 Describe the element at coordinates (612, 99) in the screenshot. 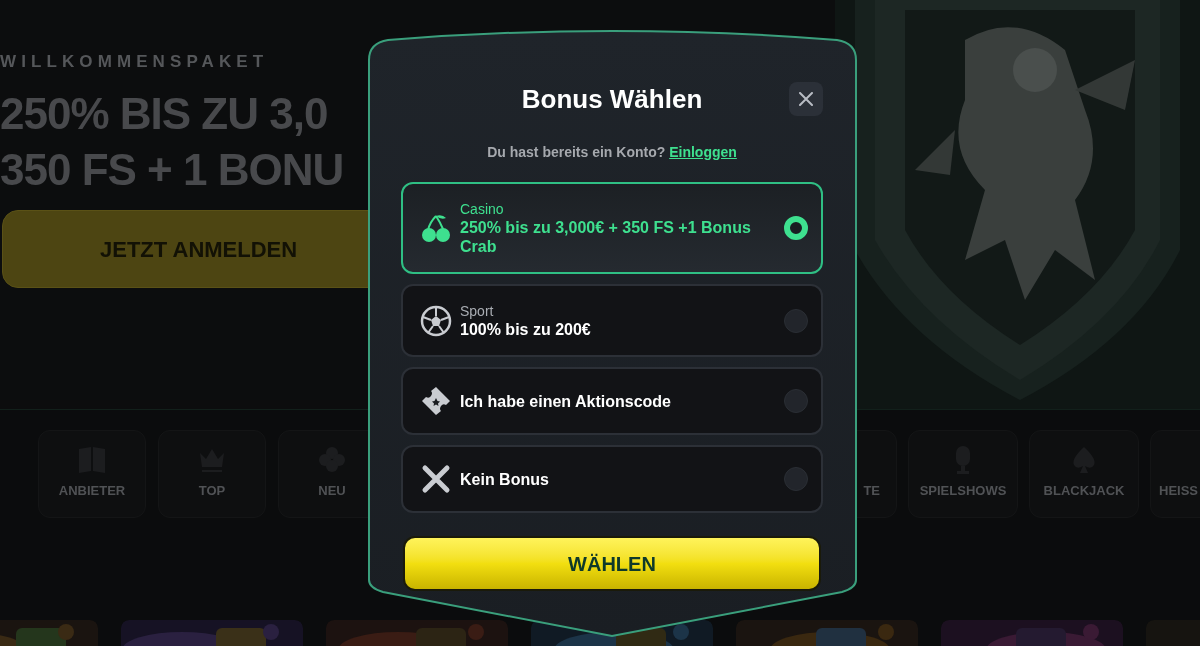

I see `modal-title: Bonus Wählen` at that location.